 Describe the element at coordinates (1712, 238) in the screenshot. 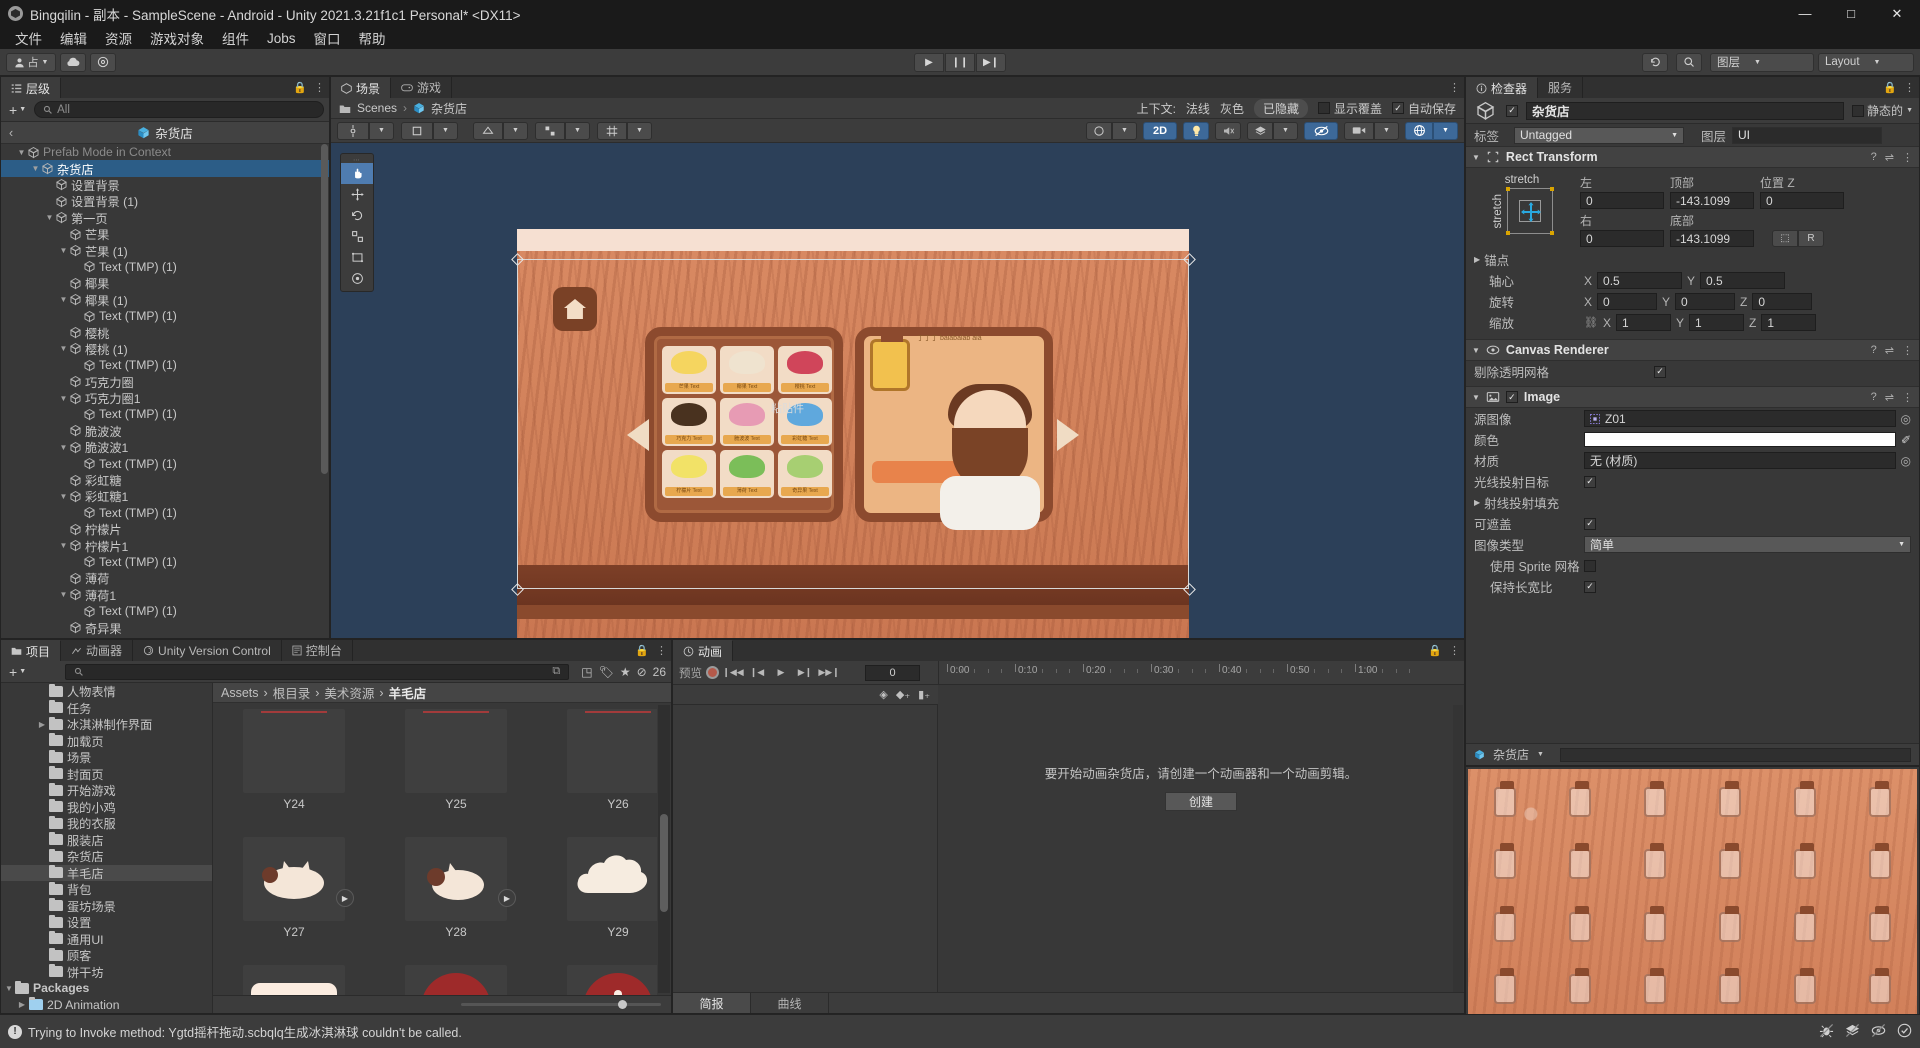

I see `bottom-input: -143.1099` at that location.